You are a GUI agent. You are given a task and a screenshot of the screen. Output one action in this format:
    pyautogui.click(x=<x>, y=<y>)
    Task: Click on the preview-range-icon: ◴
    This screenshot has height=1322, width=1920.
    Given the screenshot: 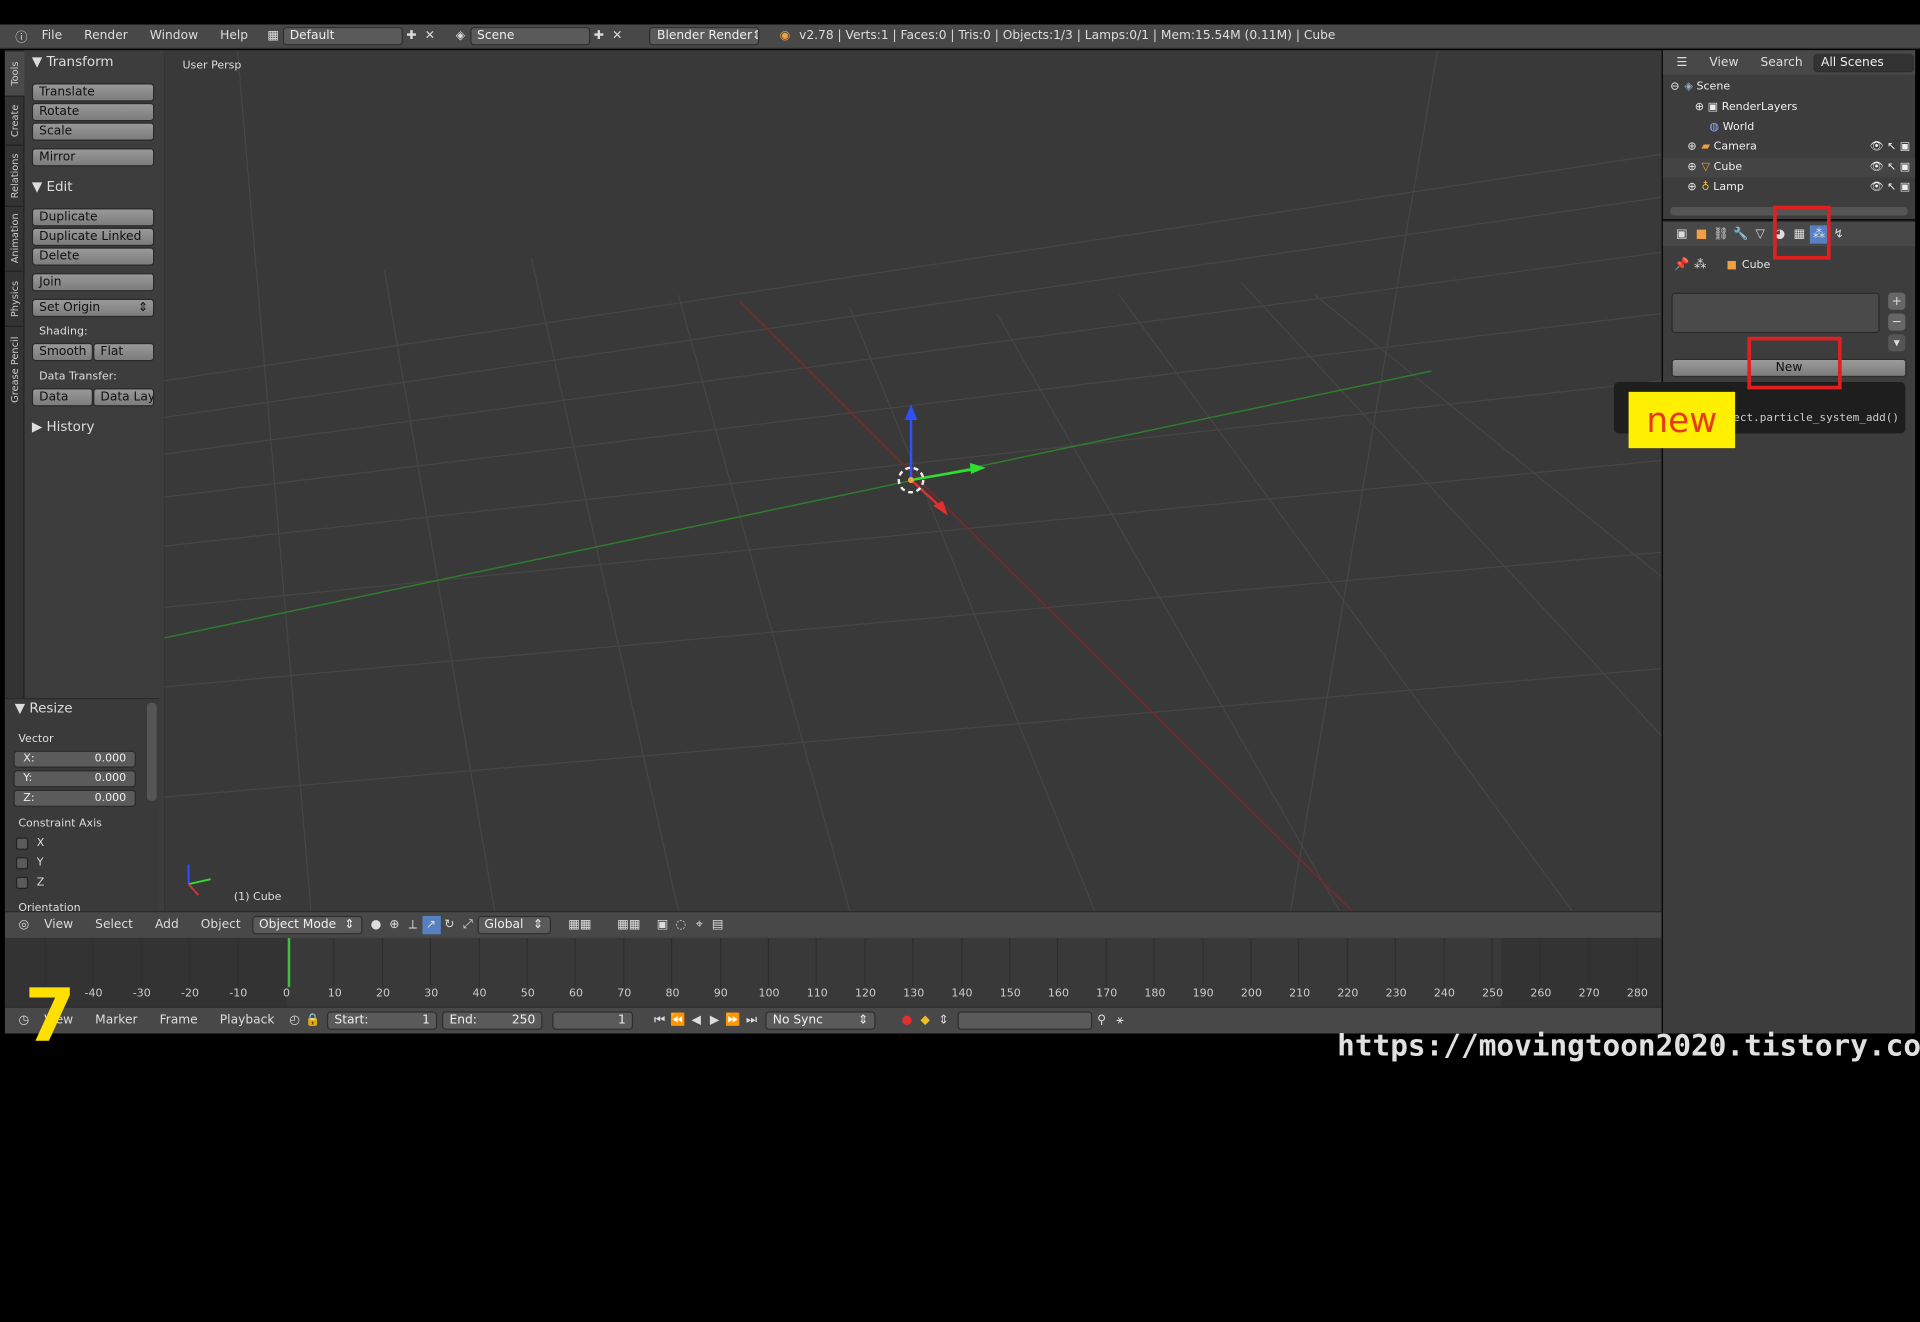 What is the action you would take?
    pyautogui.click(x=294, y=1020)
    